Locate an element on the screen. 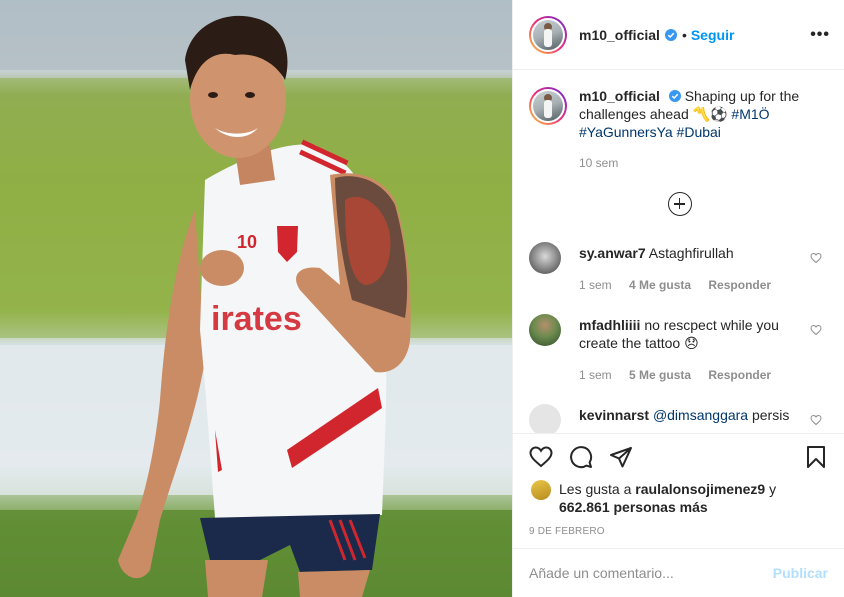 The image size is (844, 597). likes-others: 662.861 personas más is located at coordinates (633, 507).